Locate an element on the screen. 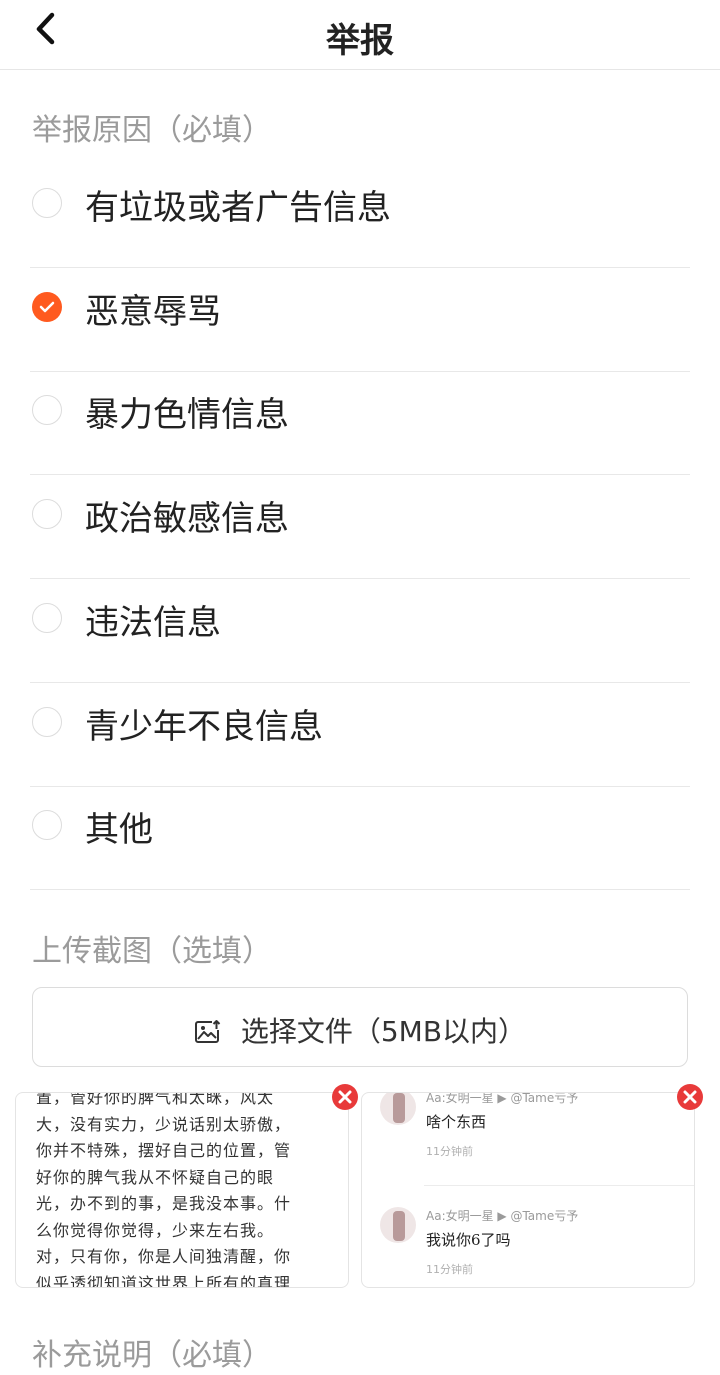 The width and height of the screenshot is (720, 1375). image-upload-icon is located at coordinates (207, 1031).